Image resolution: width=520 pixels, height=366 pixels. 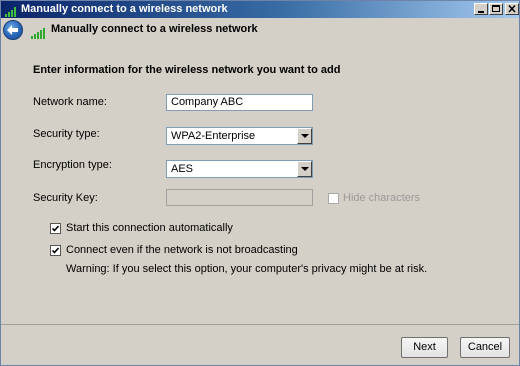 I want to click on network-name-input: Company ABC, so click(x=239, y=102).